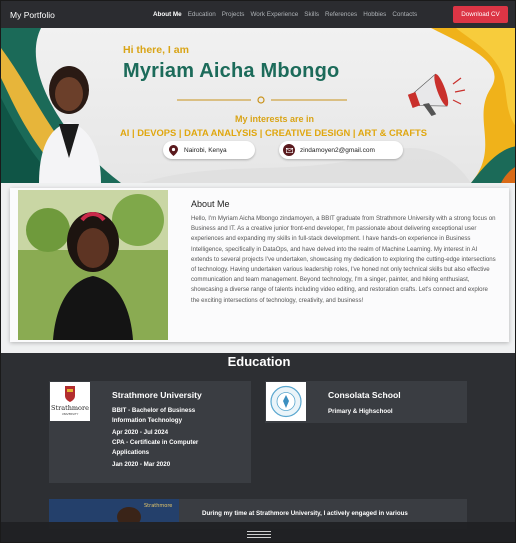 This screenshot has height=543, width=516. I want to click on school-detail: Applications, so click(131, 452).